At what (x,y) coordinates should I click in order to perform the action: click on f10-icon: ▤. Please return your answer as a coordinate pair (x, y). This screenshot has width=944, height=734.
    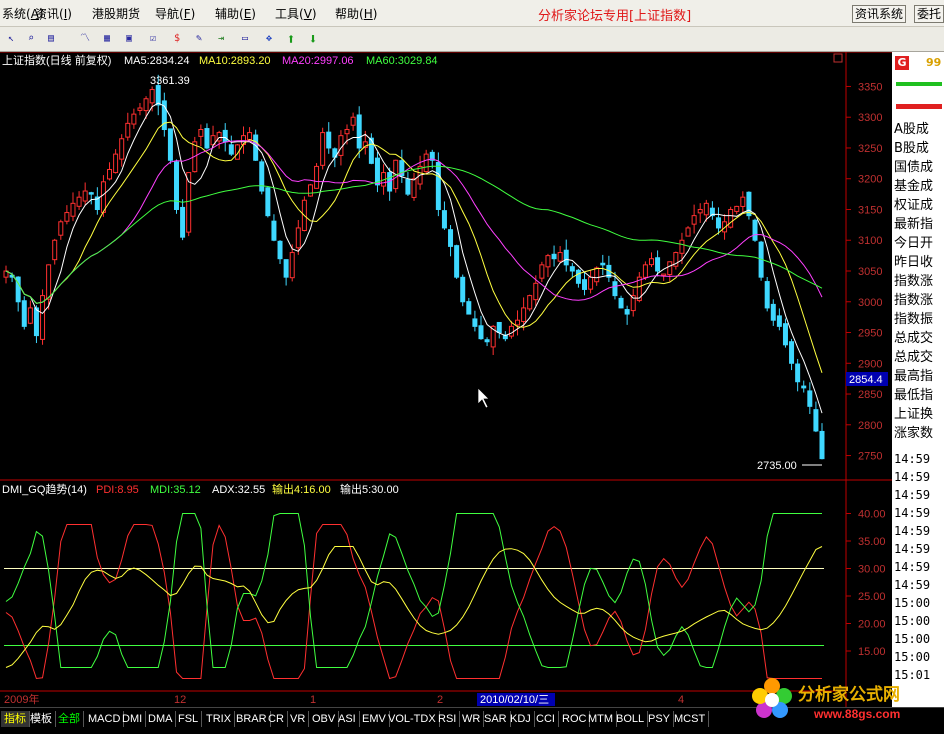
    Looking at the image, I should click on (51, 39).